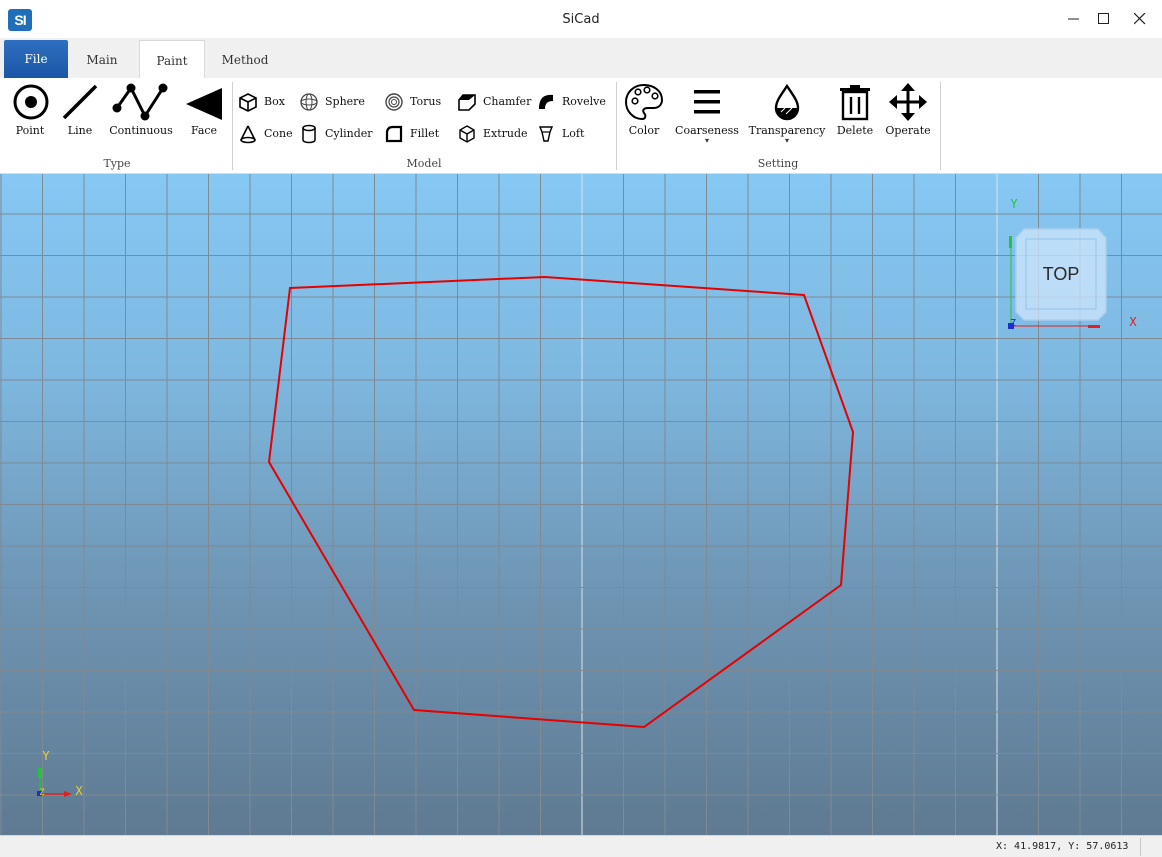 The image size is (1162, 857). What do you see at coordinates (117, 163) in the screenshot?
I see `group-label-type: Type` at bounding box center [117, 163].